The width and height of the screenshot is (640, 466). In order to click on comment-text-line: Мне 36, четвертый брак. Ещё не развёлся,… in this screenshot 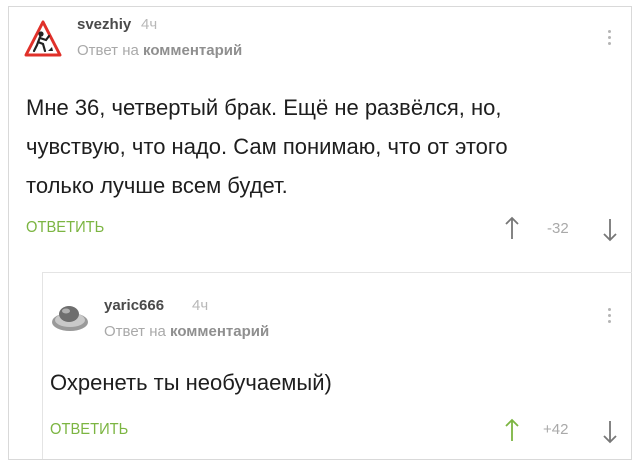, I will do `click(264, 107)`.